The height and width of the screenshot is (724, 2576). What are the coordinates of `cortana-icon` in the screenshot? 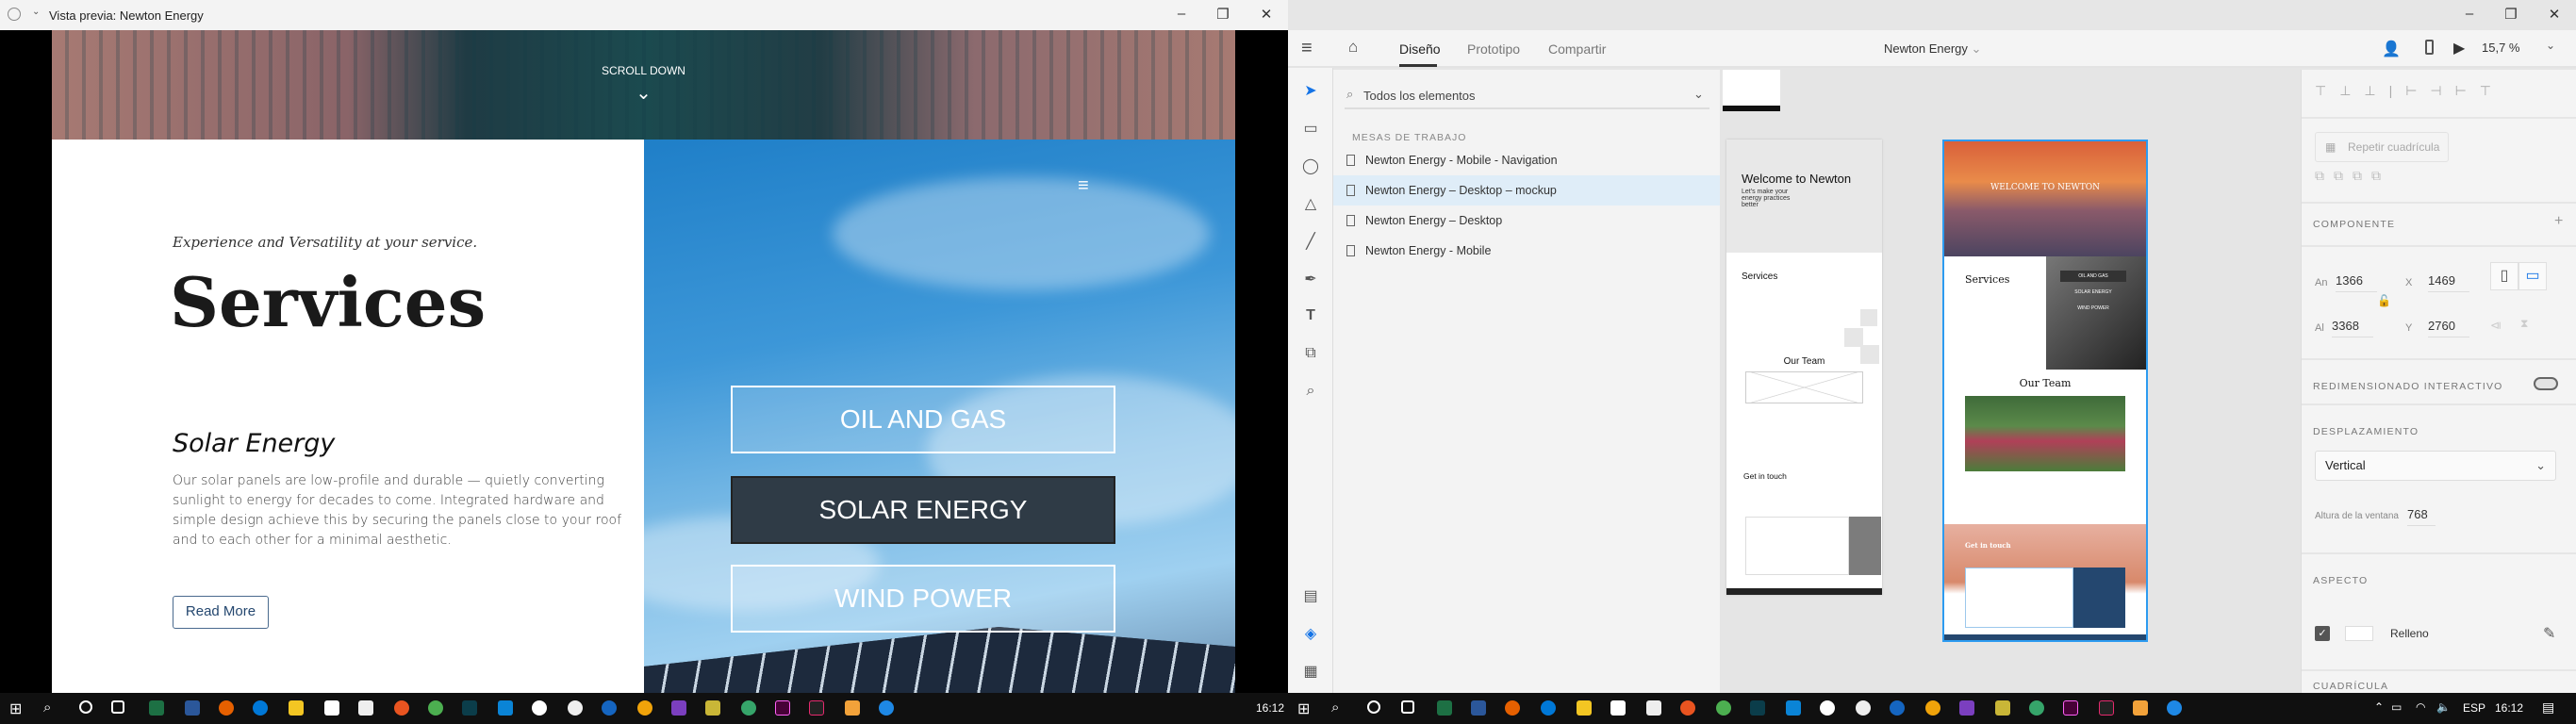 It's located at (1373, 707).